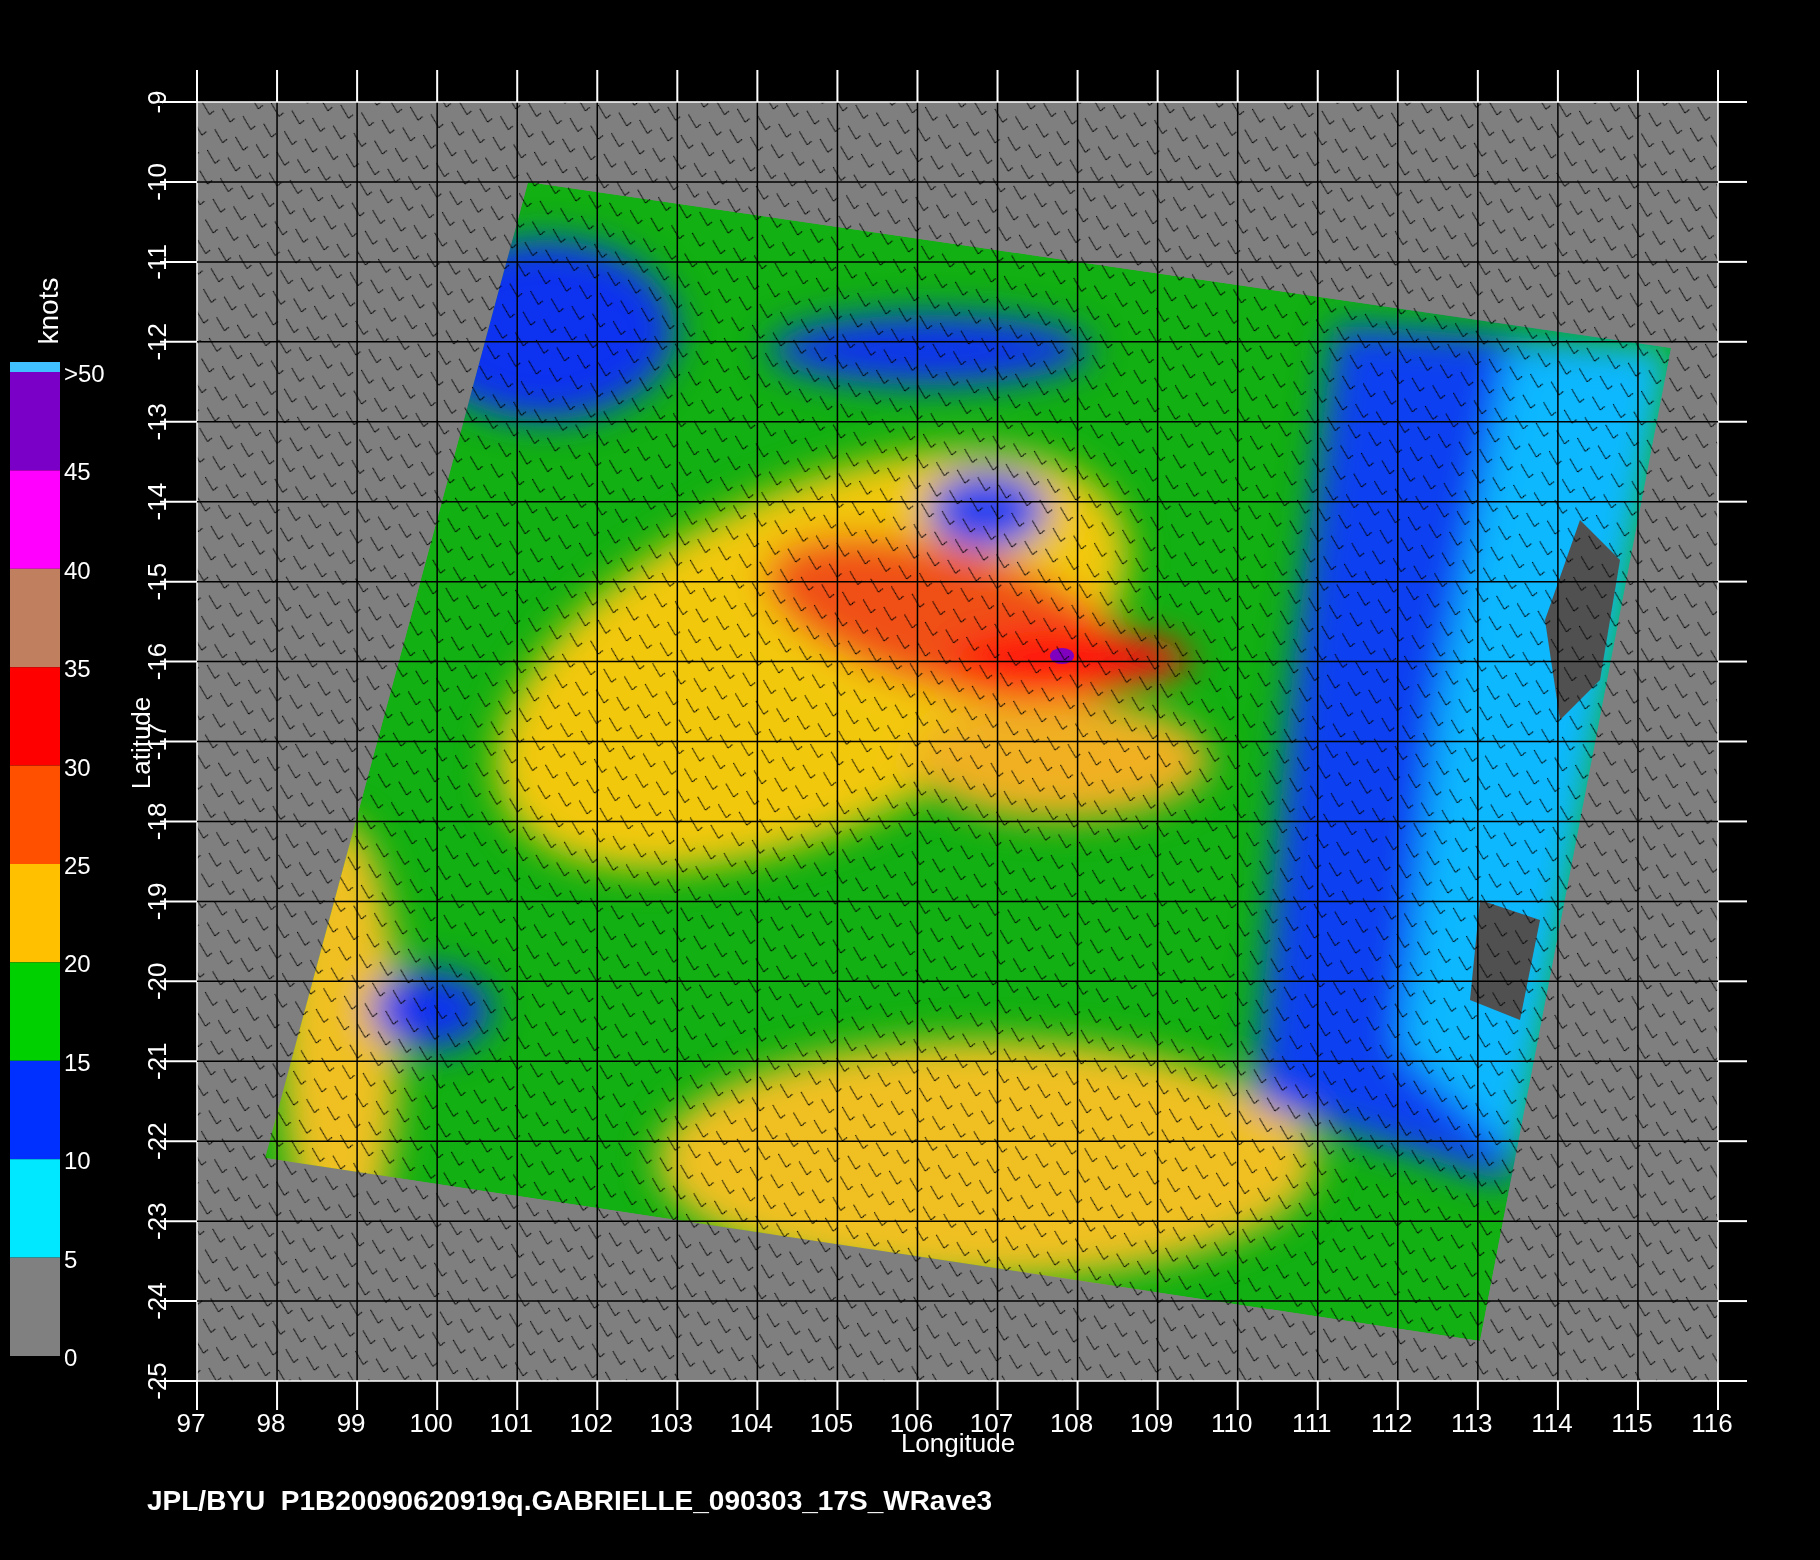 The height and width of the screenshot is (1560, 1820). Describe the element at coordinates (1552, 1423) in the screenshot. I see `x-tick-label: 114` at that location.